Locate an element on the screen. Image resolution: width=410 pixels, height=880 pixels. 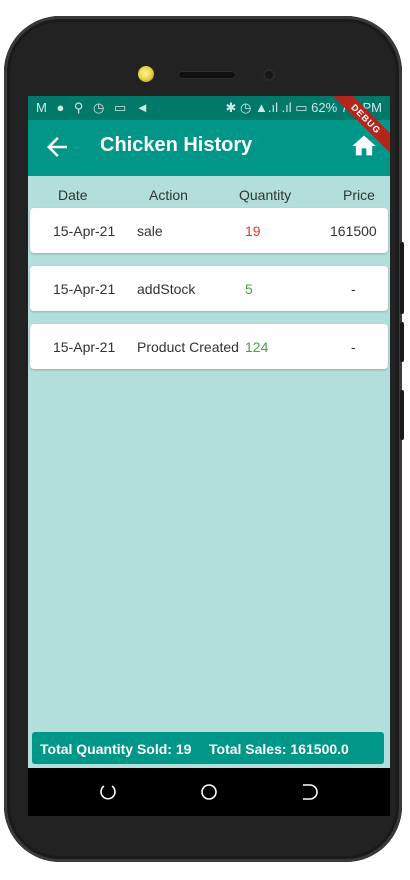
status-icons-left: M ● ⚲ ◷ ▭ ◄ is located at coordinates (94, 107).